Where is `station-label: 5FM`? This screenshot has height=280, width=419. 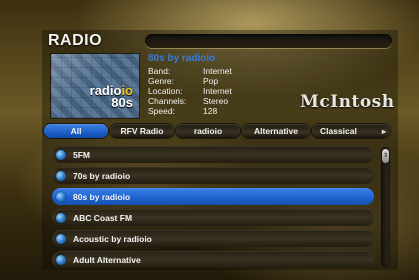
station-label: 5FM is located at coordinates (81, 154).